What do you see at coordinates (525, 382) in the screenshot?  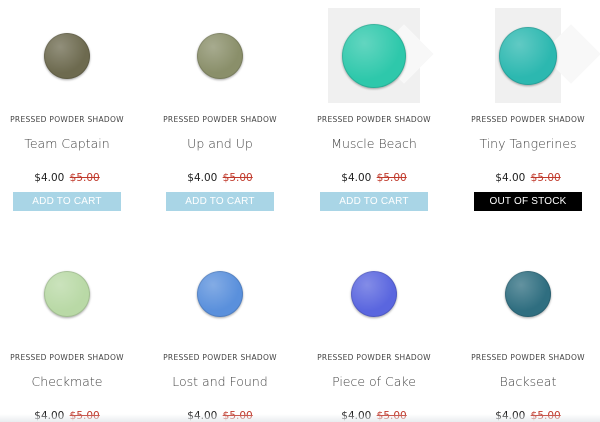 I see `product-name: Backseat` at bounding box center [525, 382].